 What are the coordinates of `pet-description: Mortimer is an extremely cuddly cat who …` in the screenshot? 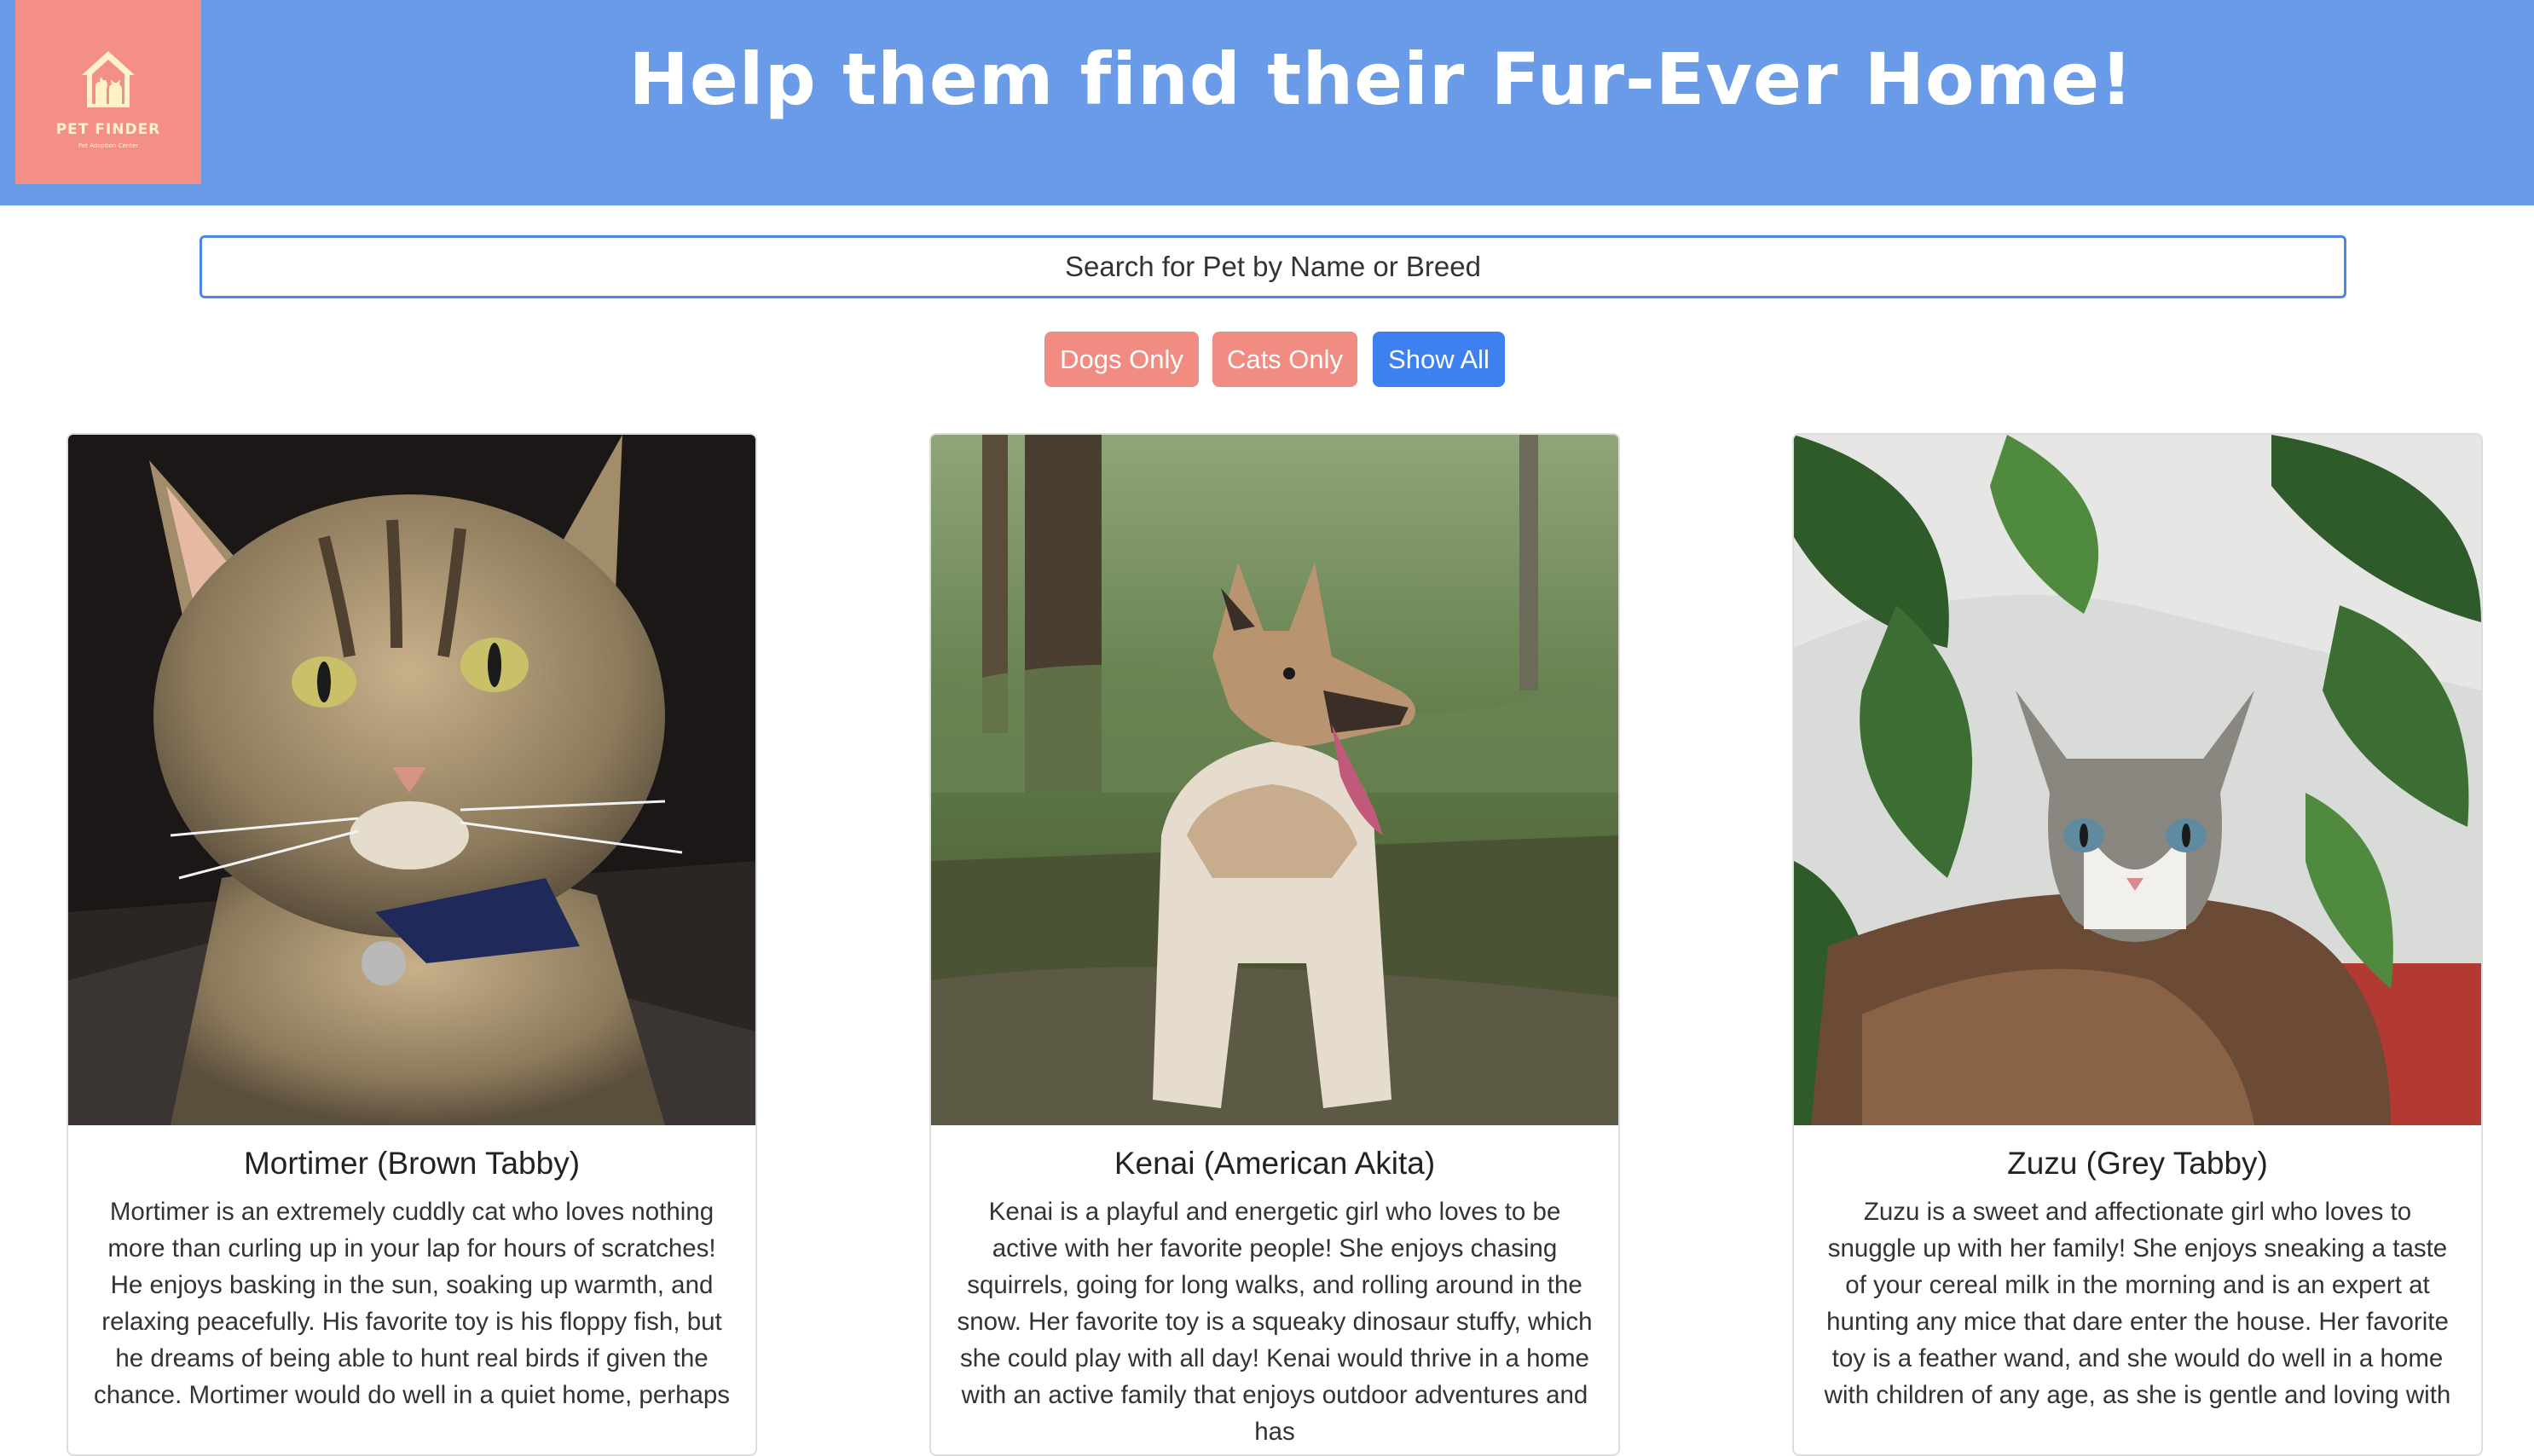 It's located at (412, 1303).